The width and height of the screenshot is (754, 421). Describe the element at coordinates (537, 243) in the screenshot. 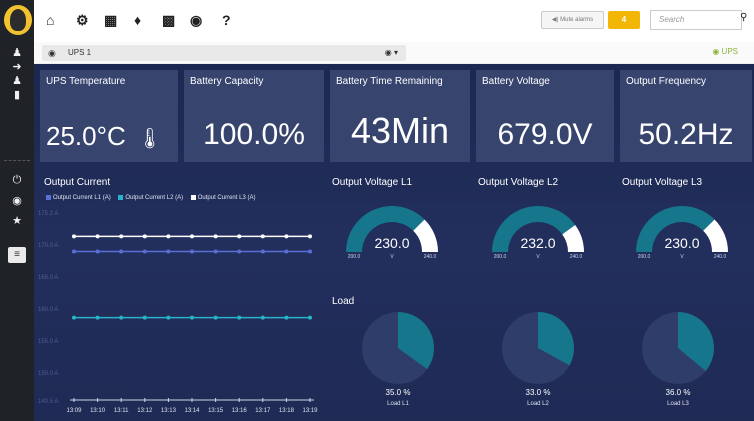

I see `gauge-value: 232.0` at that location.